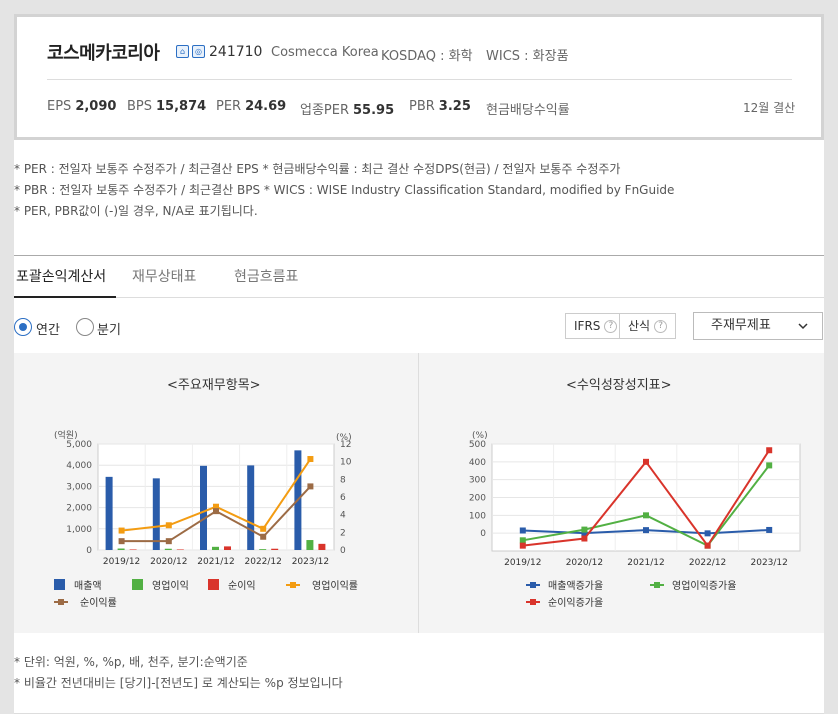 This screenshot has height=714, width=838. What do you see at coordinates (79, 509) in the screenshot?
I see `y-tick-label: 2,000` at bounding box center [79, 509].